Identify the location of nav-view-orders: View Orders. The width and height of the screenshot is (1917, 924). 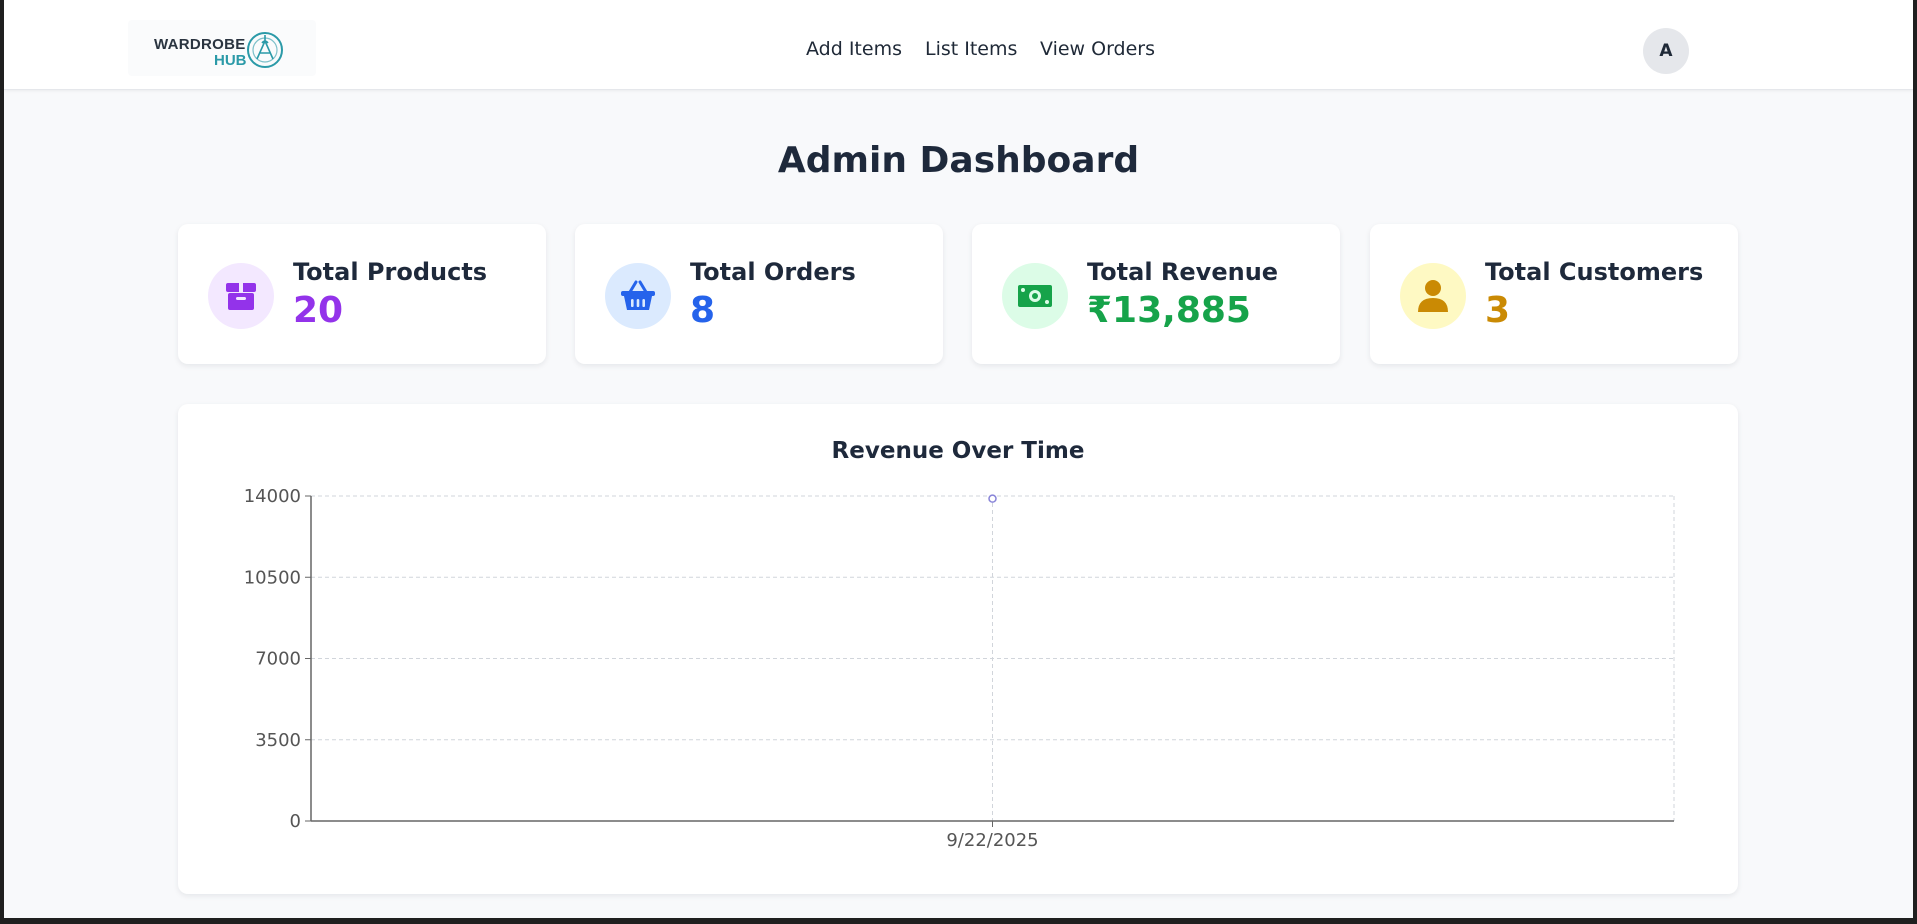
(1097, 49).